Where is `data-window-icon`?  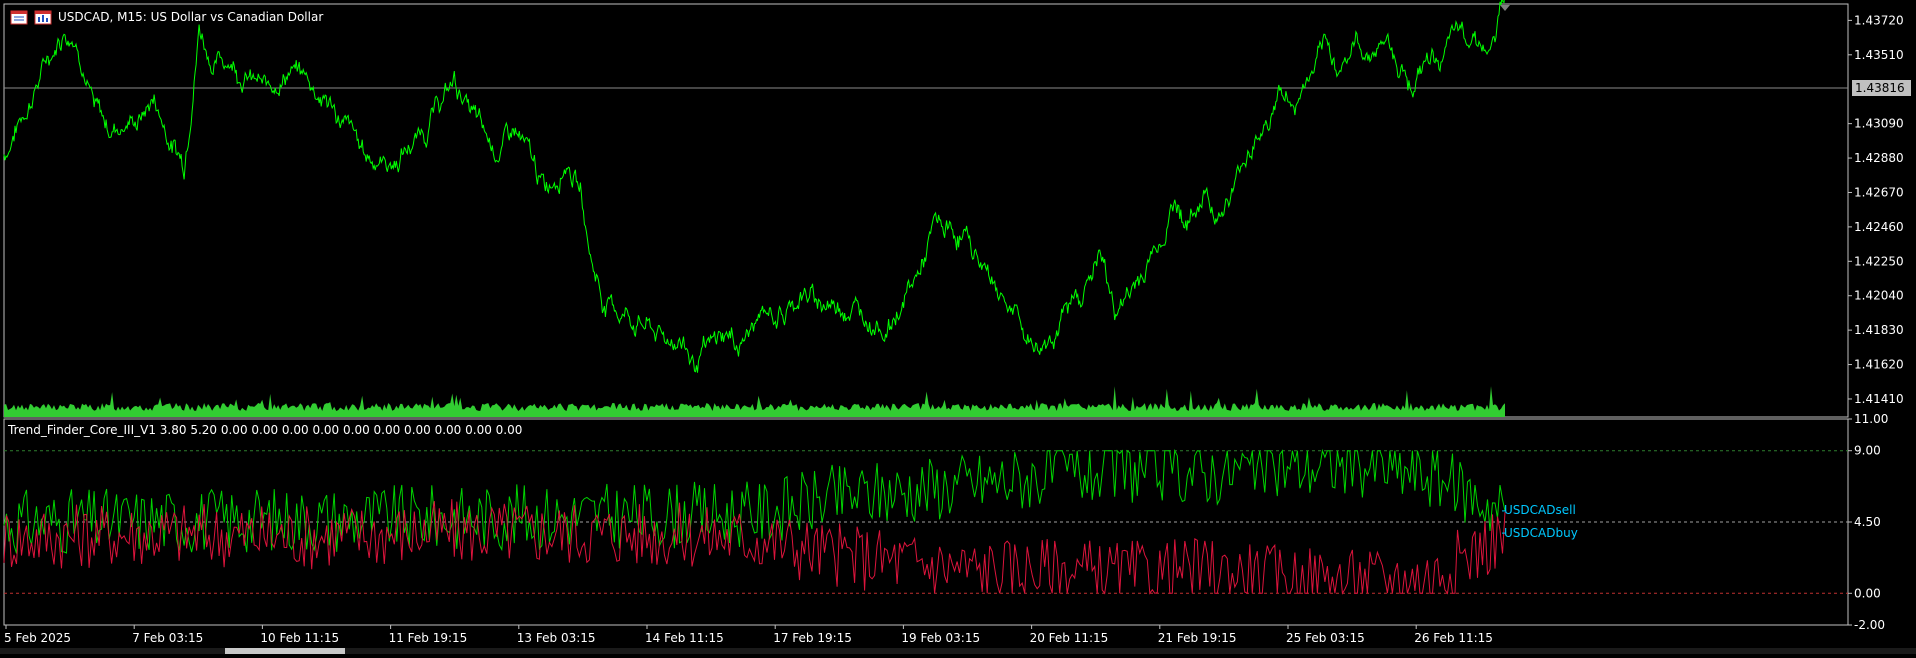 data-window-icon is located at coordinates (19, 17).